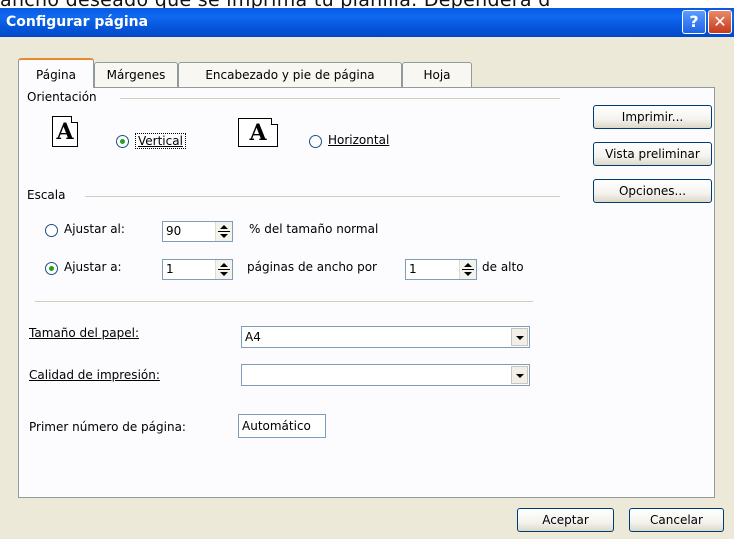 Image resolution: width=734 pixels, height=539 pixels. What do you see at coordinates (170, 269) in the screenshot?
I see `pages-wide-value: 1` at bounding box center [170, 269].